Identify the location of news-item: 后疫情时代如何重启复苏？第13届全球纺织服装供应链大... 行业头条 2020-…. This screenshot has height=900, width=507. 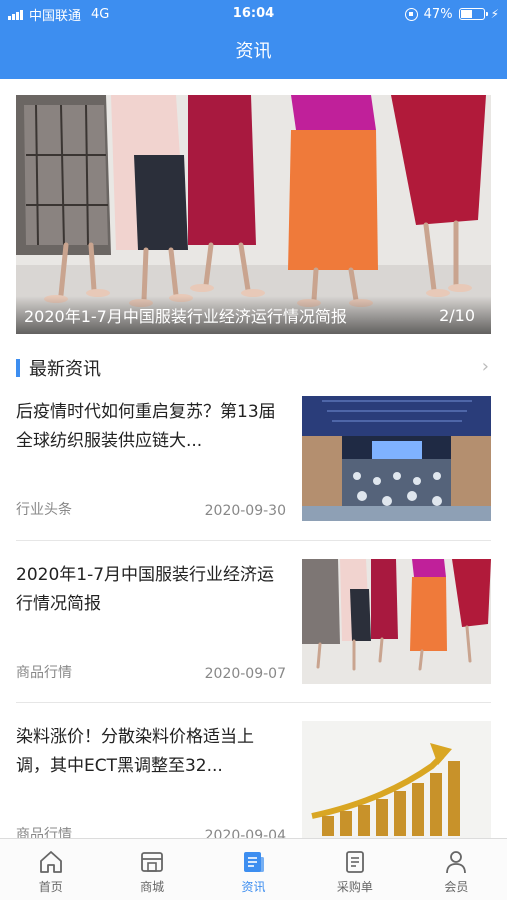
(253, 458).